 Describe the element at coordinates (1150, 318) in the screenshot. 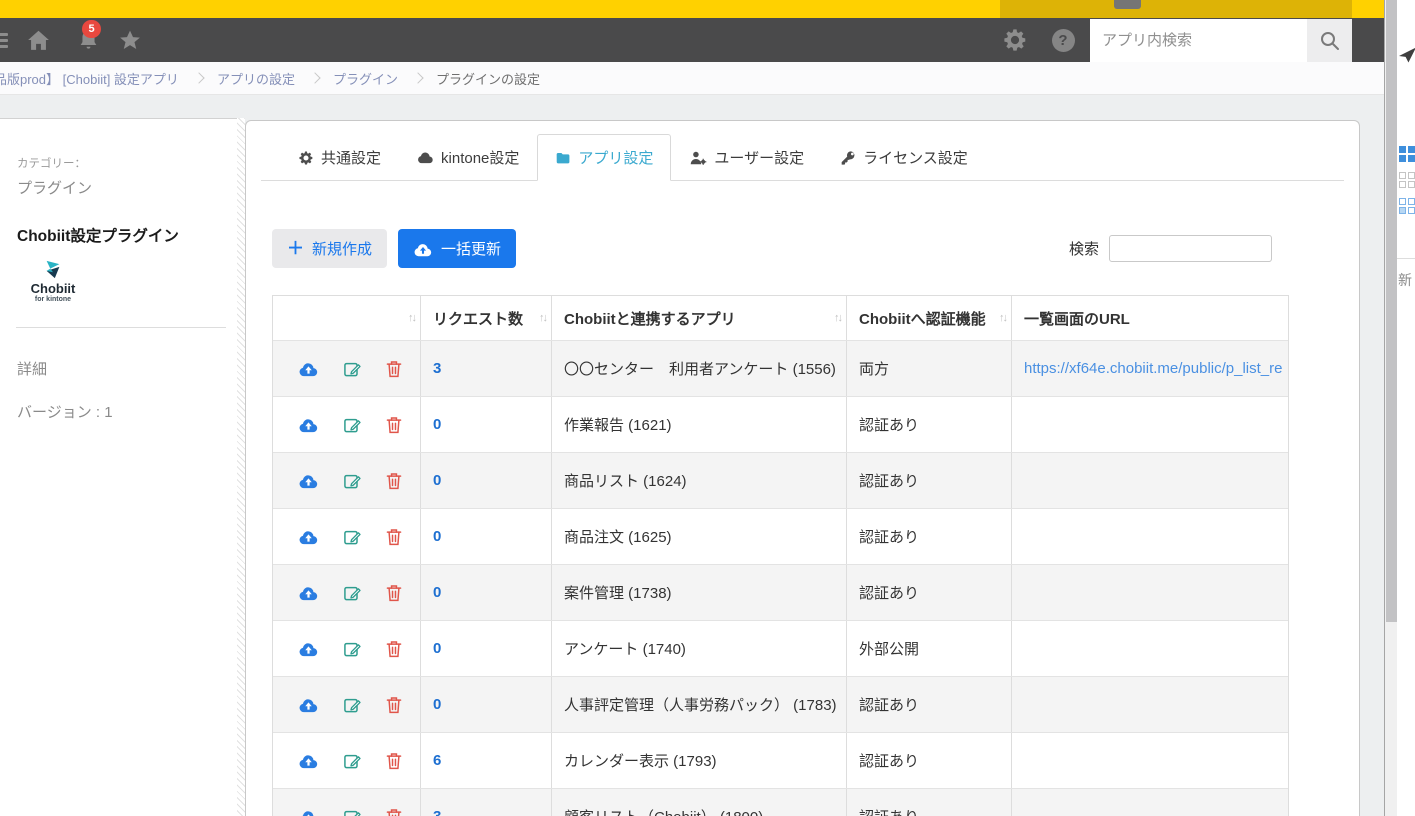

I see `header-list-url: 一覧画面のURL` at that location.